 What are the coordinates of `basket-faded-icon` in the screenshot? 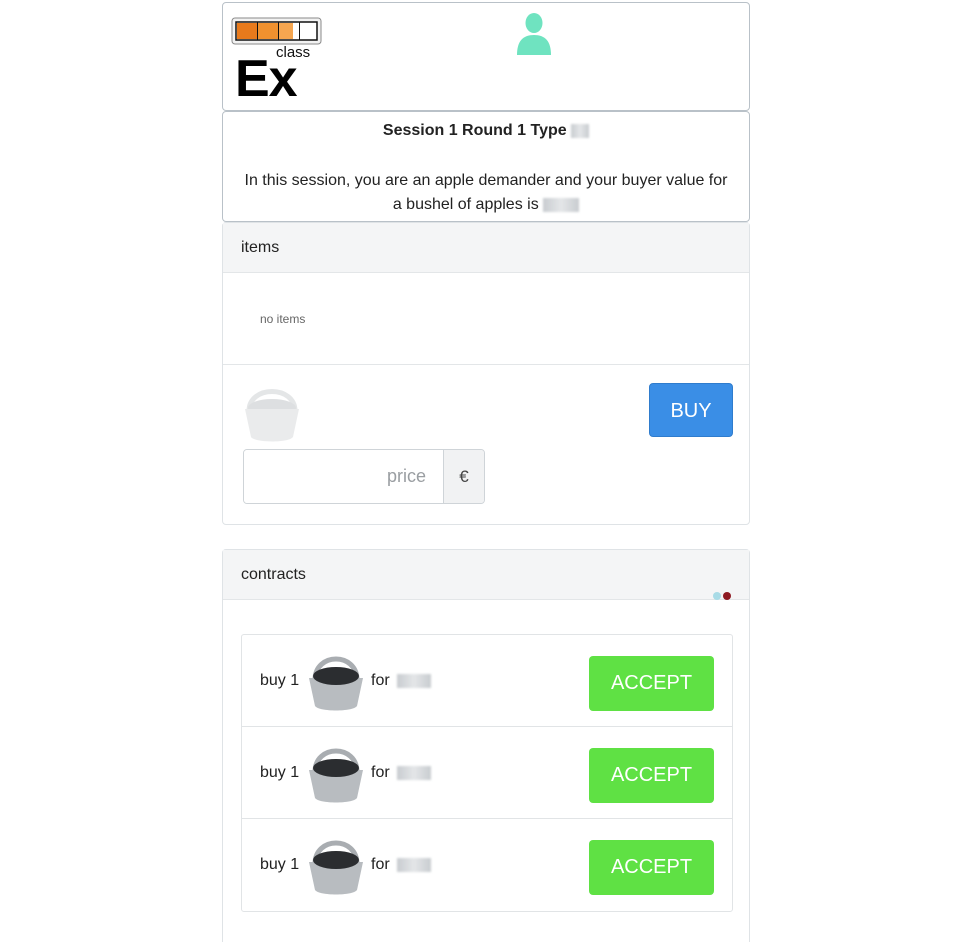 It's located at (272, 415).